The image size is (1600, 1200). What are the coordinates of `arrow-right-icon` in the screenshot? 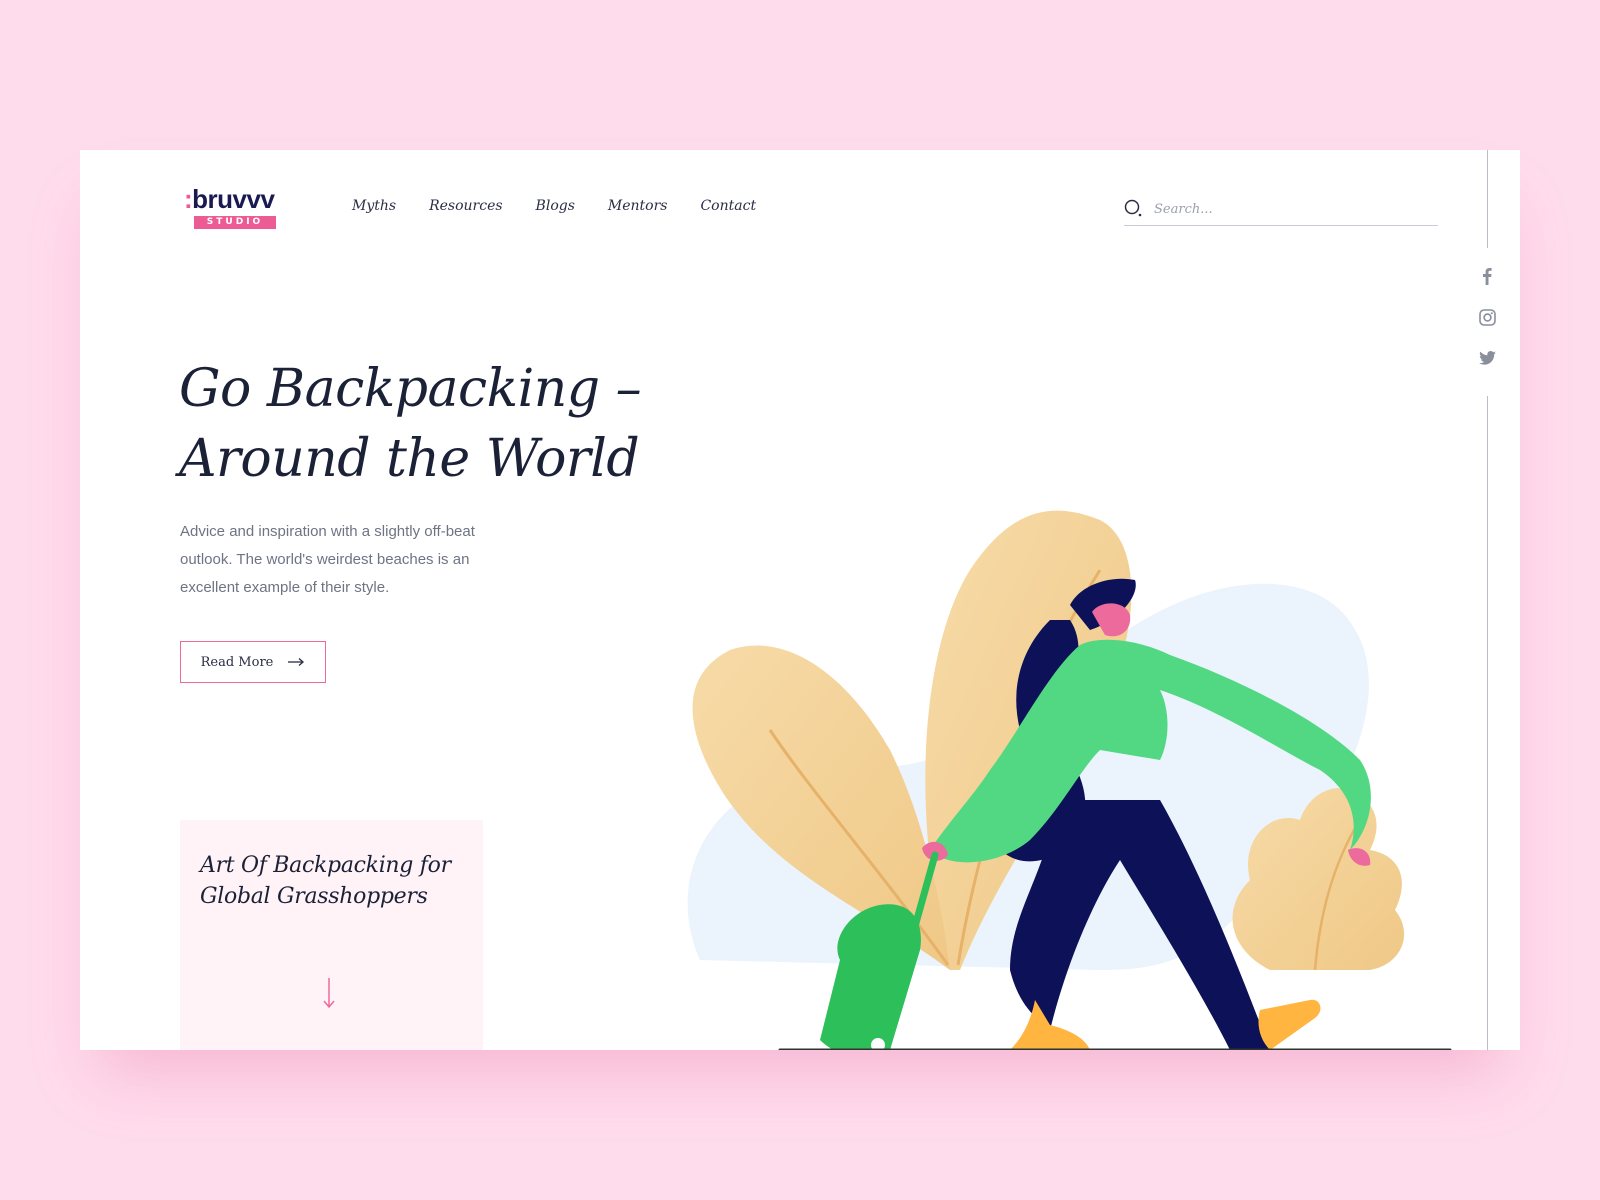 It's located at (296, 662).